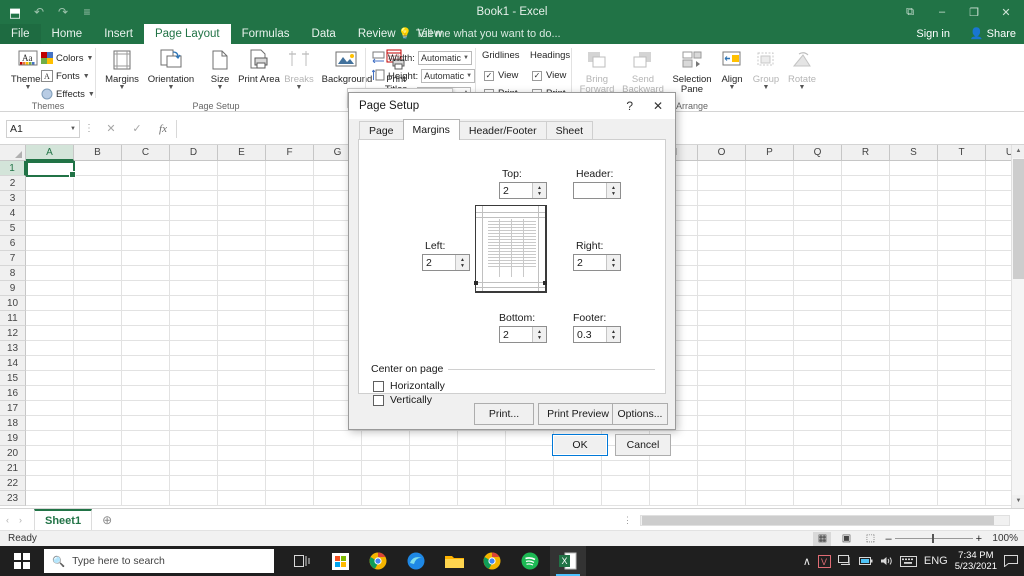 Image resolution: width=1024 pixels, height=576 pixels. What do you see at coordinates (818, 393) in the screenshot?
I see `cell-Q16` at bounding box center [818, 393].